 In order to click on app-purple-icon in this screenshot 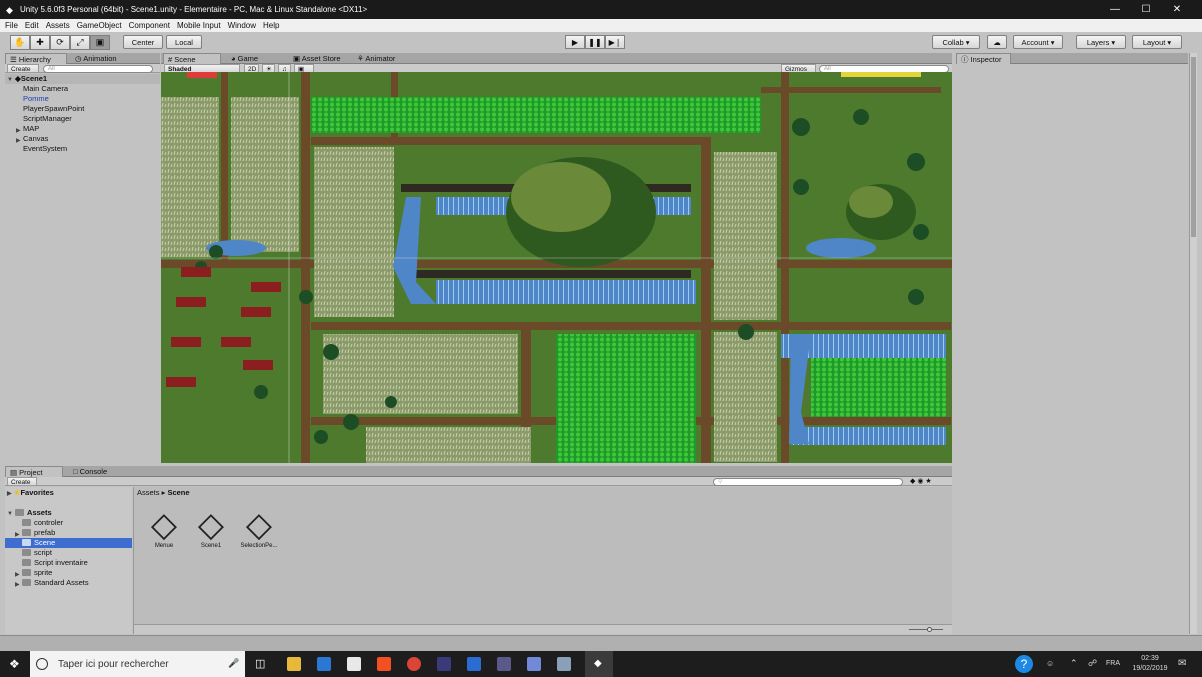, I will do `click(504, 664)`.